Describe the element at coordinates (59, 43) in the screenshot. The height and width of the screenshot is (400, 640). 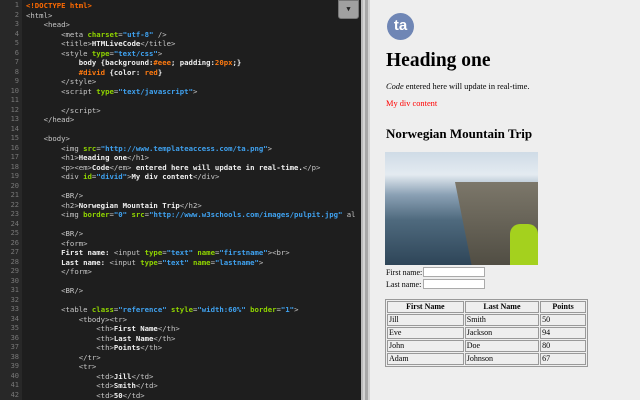
I see `code-token: <title>` at that location.